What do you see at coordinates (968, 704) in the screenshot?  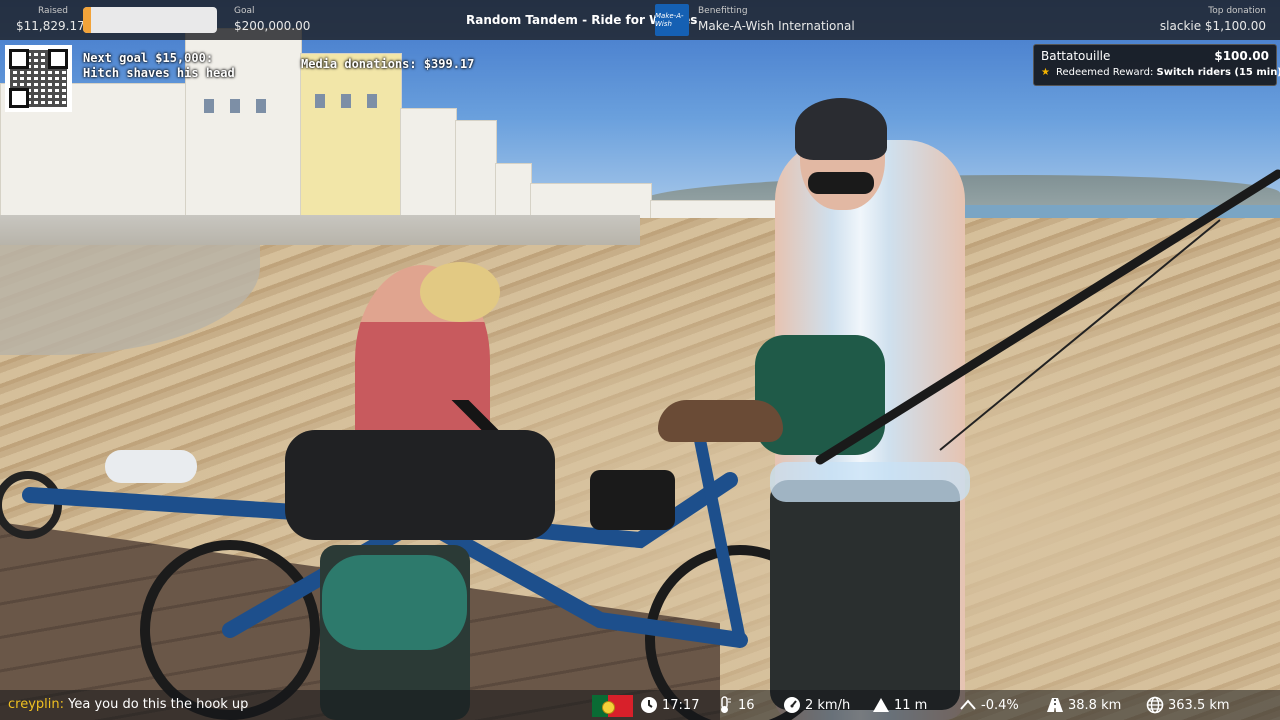 I see `incline-icon` at bounding box center [968, 704].